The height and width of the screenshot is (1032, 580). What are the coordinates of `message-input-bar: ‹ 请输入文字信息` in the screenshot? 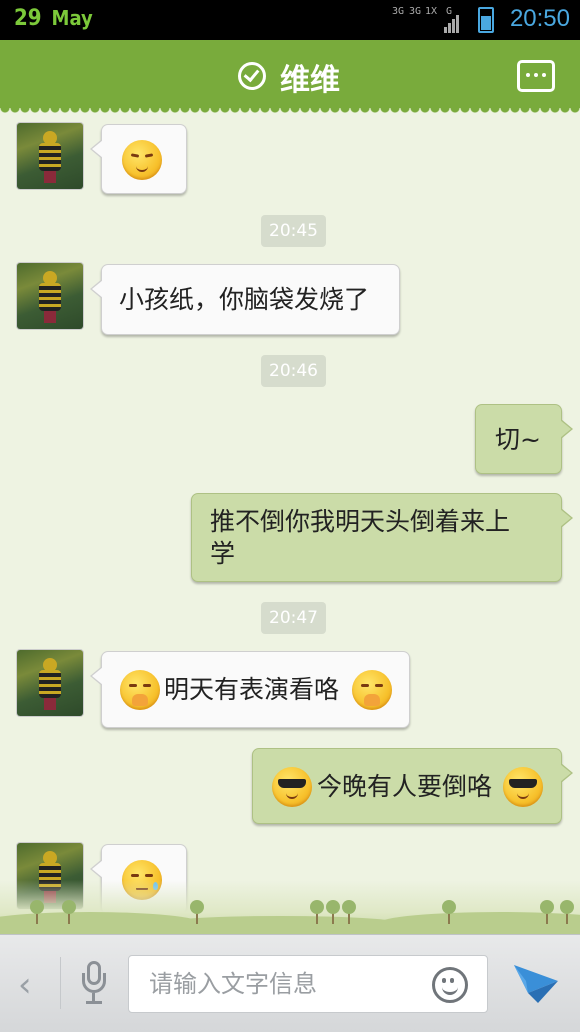 It's located at (290, 983).